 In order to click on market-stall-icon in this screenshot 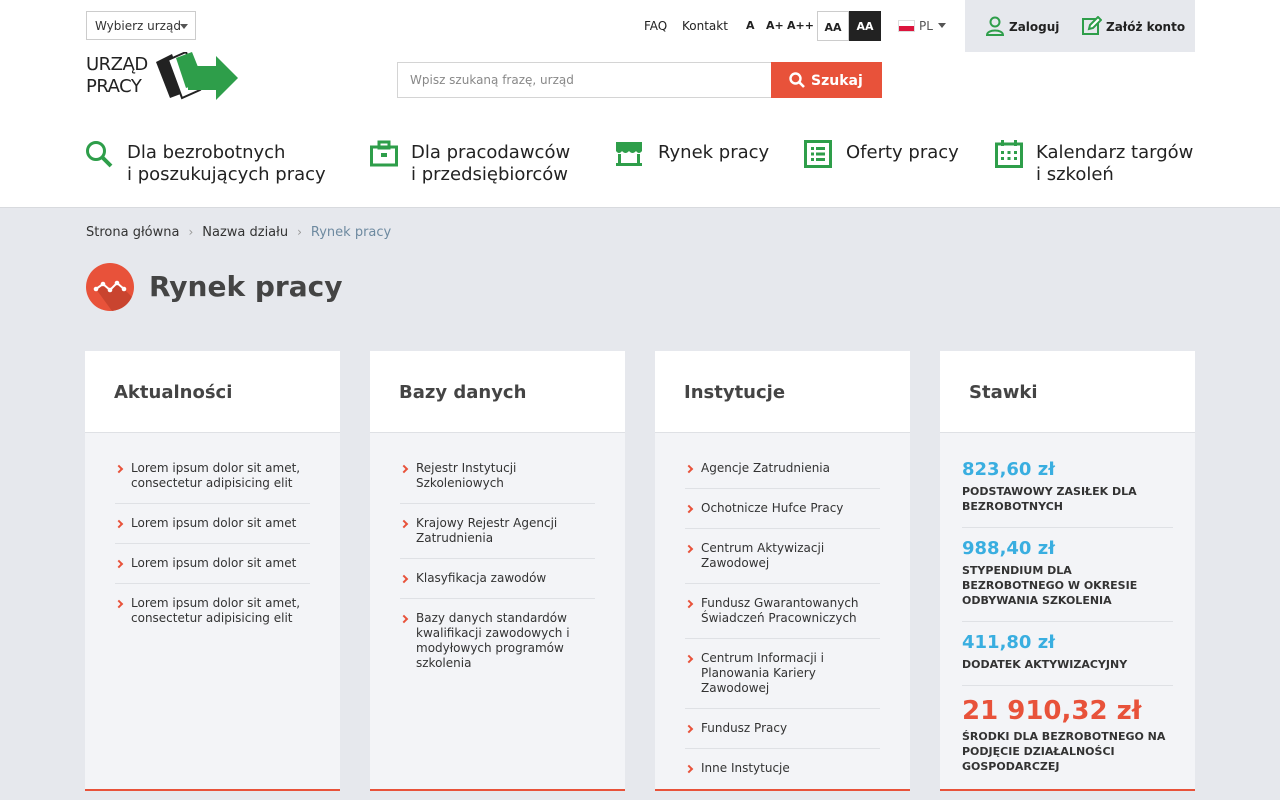, I will do `click(629, 154)`.